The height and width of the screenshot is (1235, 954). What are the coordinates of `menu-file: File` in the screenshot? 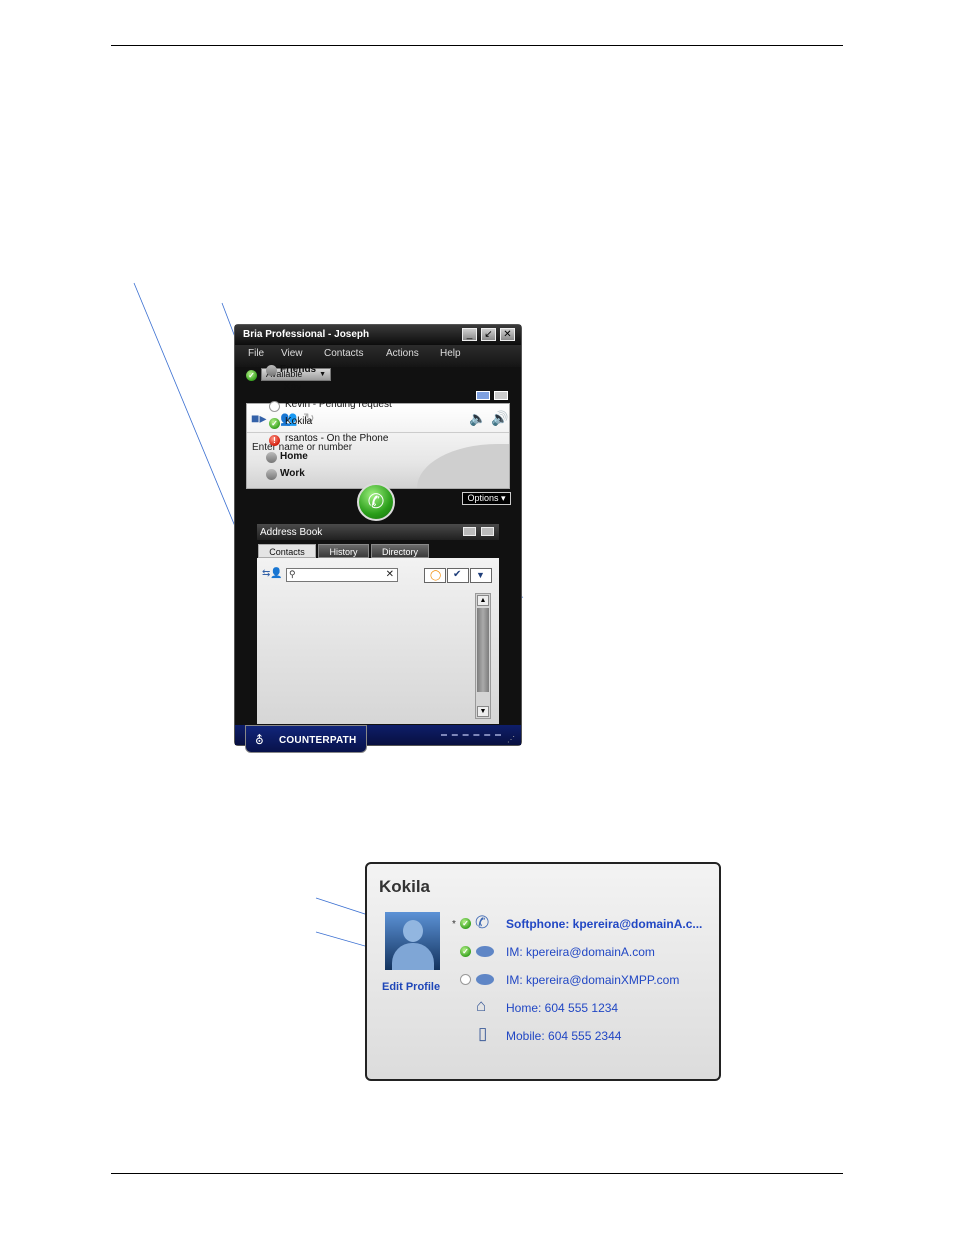 It's located at (256, 353).